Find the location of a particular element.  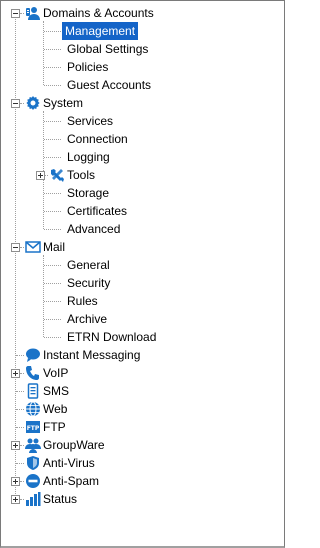

tree-node-label: VoIP is located at coordinates (56, 373).